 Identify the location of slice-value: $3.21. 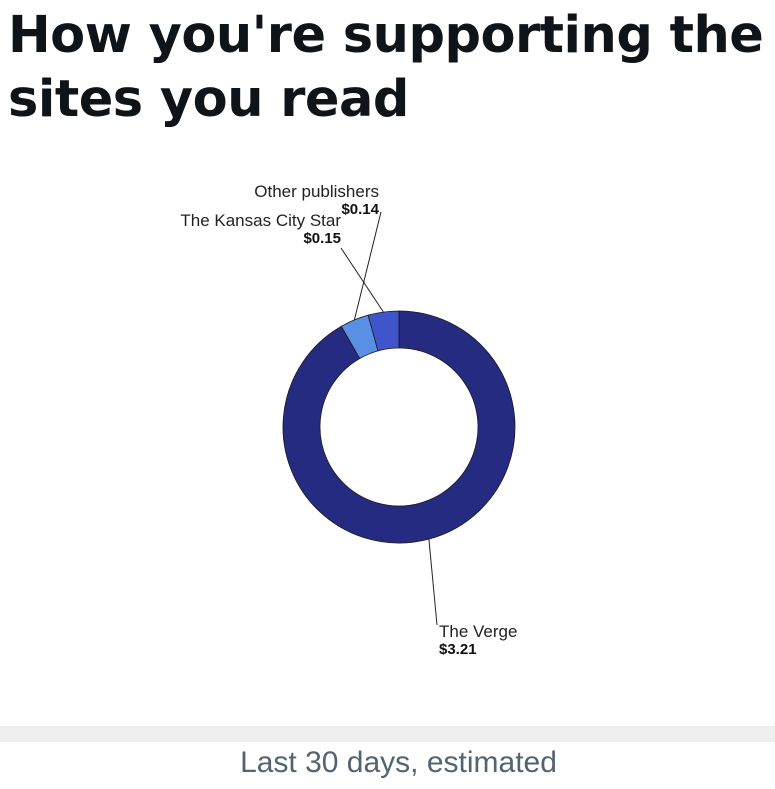
(458, 649).